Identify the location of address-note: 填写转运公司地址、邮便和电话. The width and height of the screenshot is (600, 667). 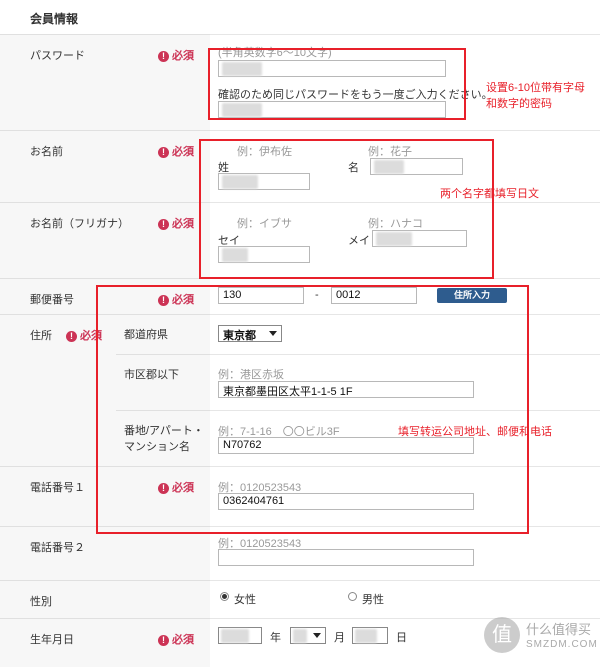
(475, 432).